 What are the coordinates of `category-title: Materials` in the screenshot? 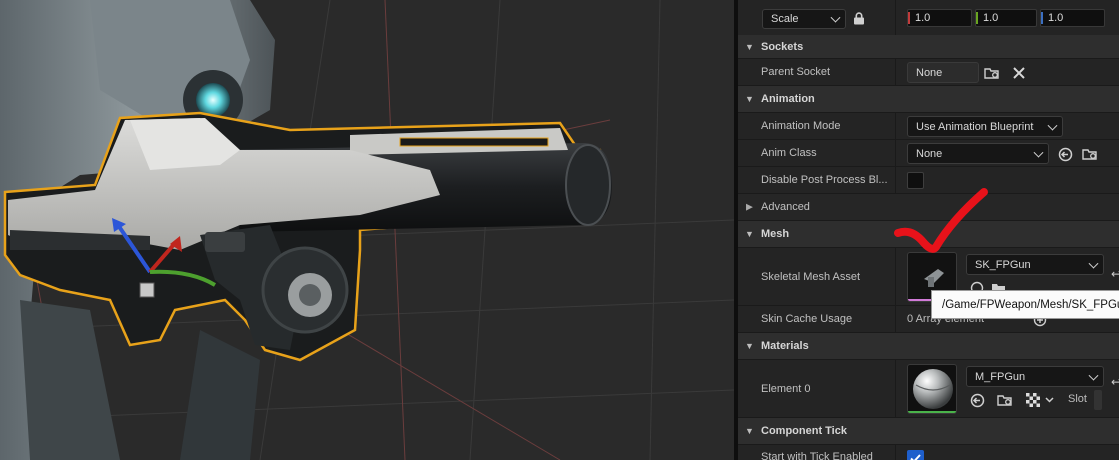 It's located at (785, 346).